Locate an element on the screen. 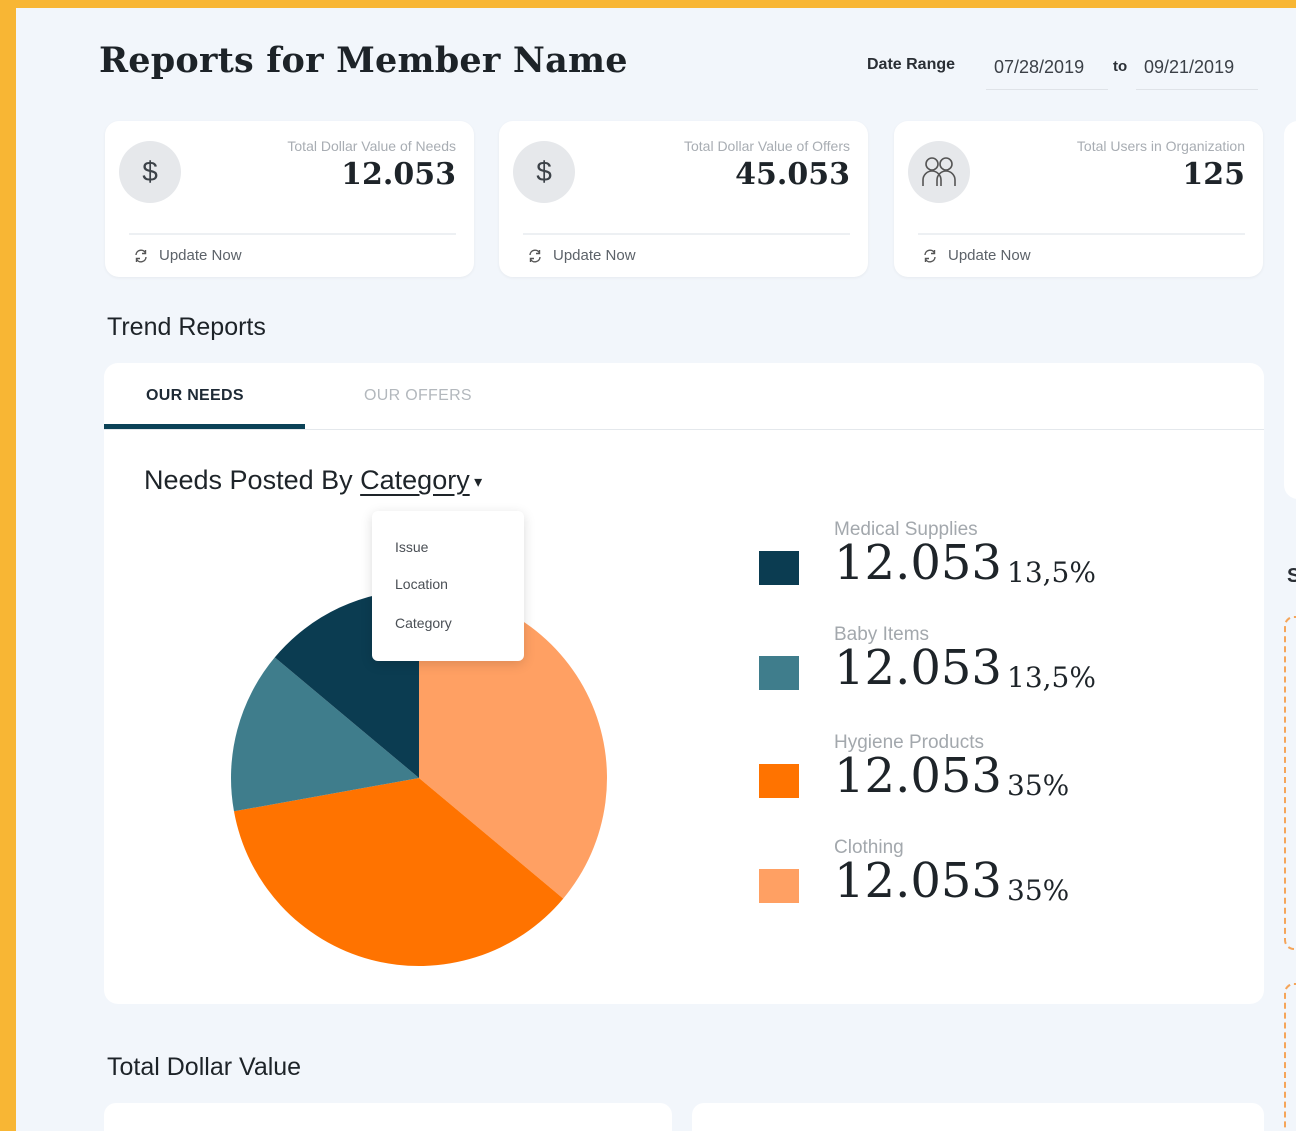 The image size is (1296, 1131). page-title: Reports for Member Name is located at coordinates (363, 60).